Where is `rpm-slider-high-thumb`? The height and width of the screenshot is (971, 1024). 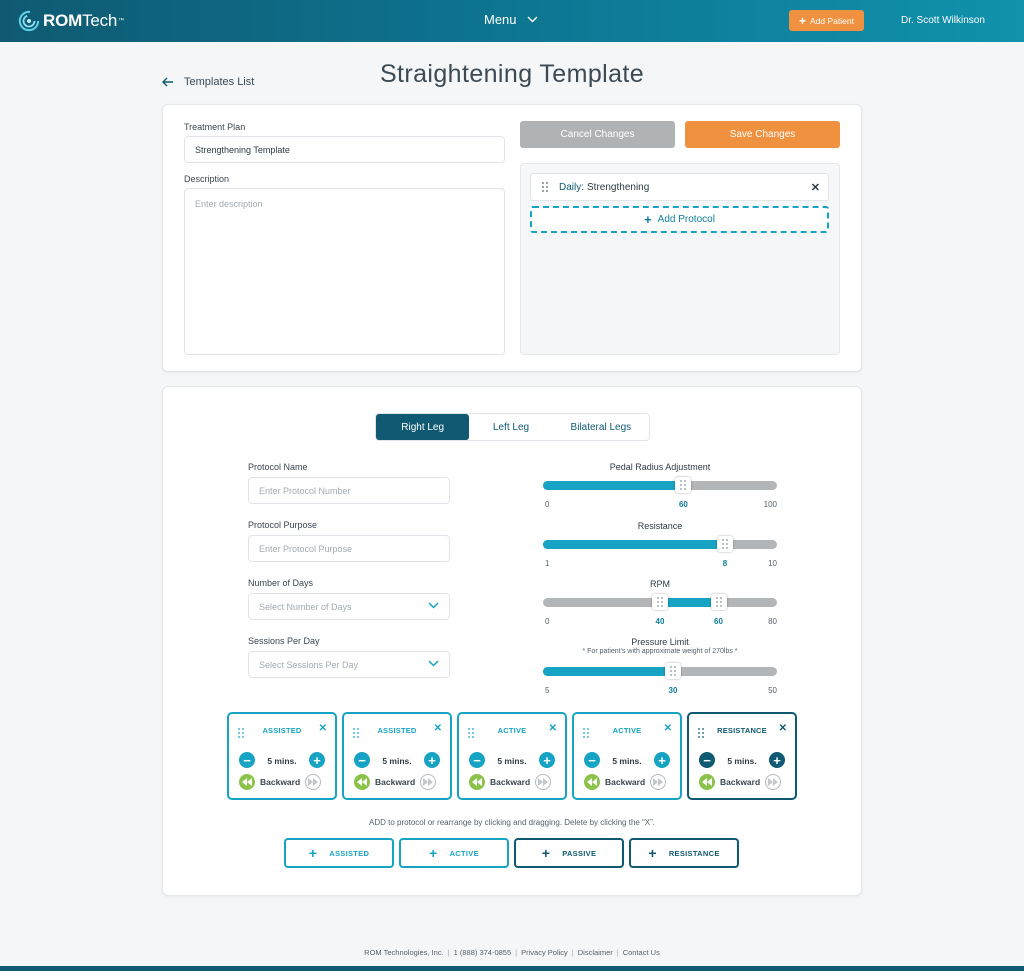 rpm-slider-high-thumb is located at coordinates (718, 602).